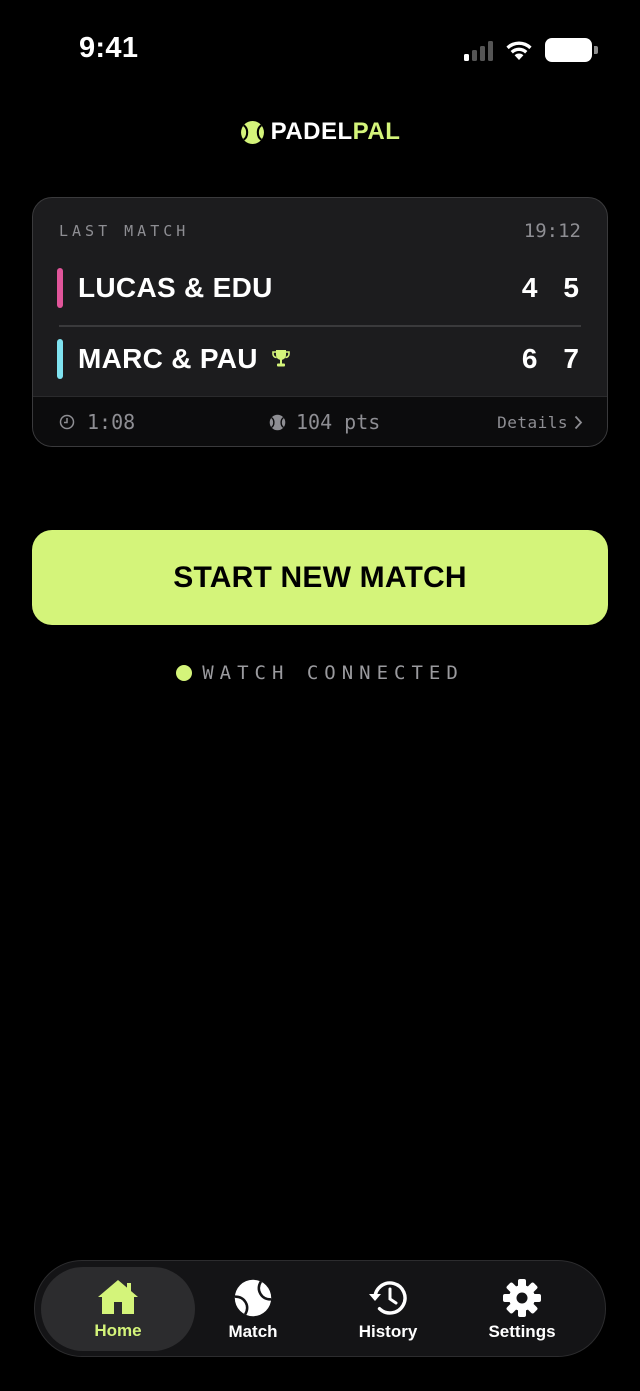 The height and width of the screenshot is (1391, 640). I want to click on tab-label: History, so click(388, 1331).